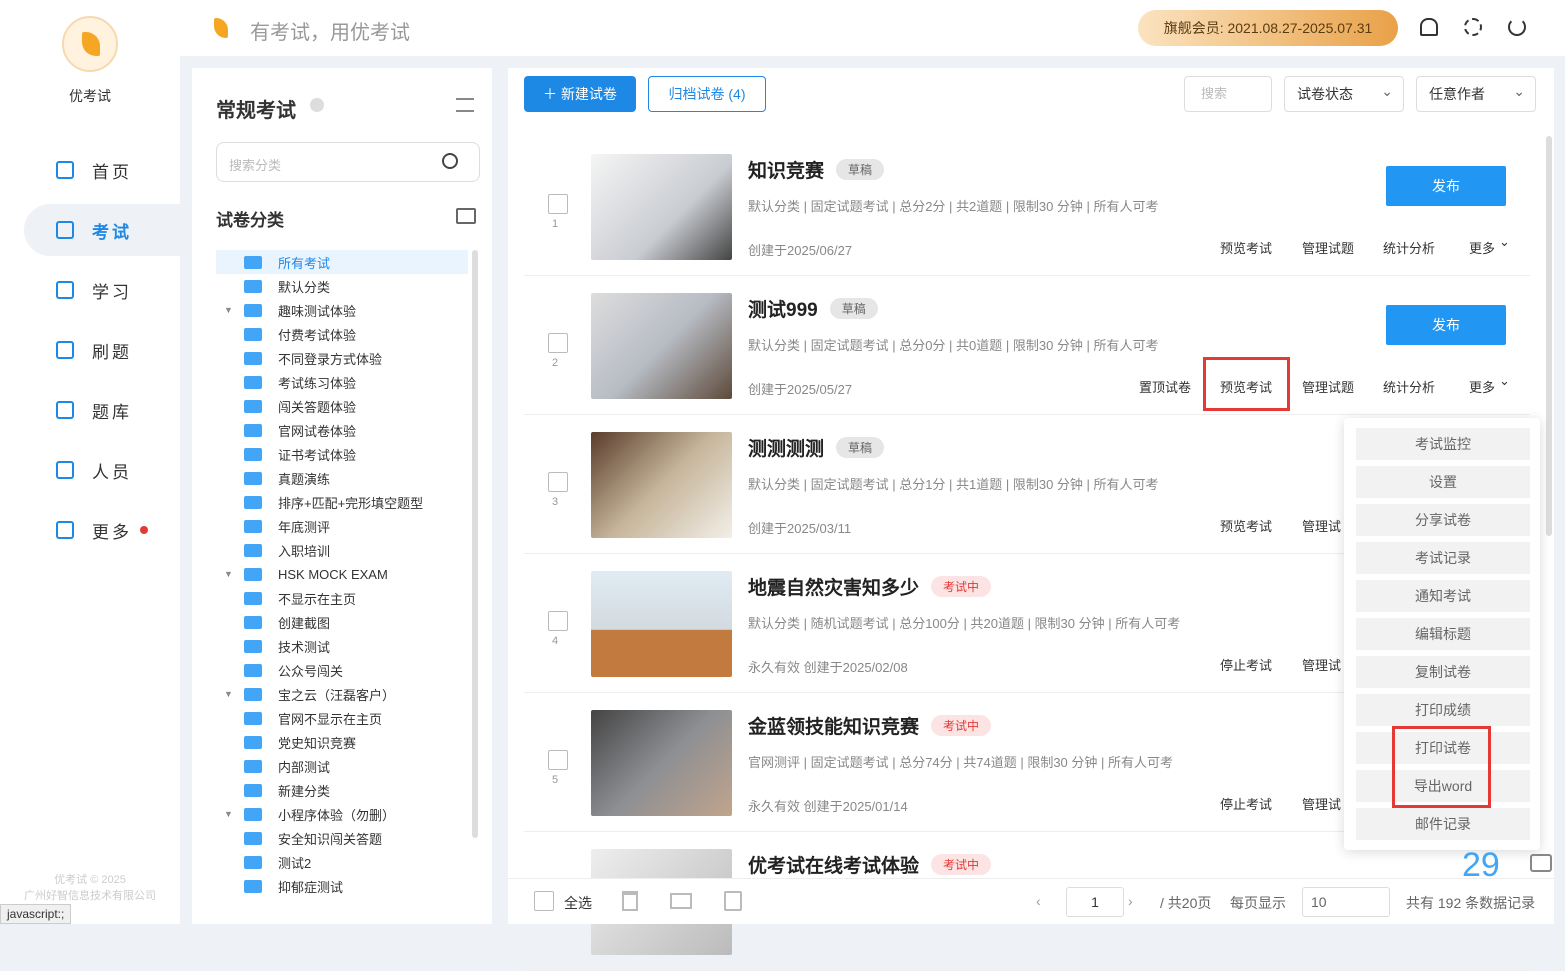 Image resolution: width=1565 pixels, height=971 pixels. Describe the element at coordinates (342, 814) in the screenshot. I see `category-item: ▼ 小程序体验（勿删）` at that location.